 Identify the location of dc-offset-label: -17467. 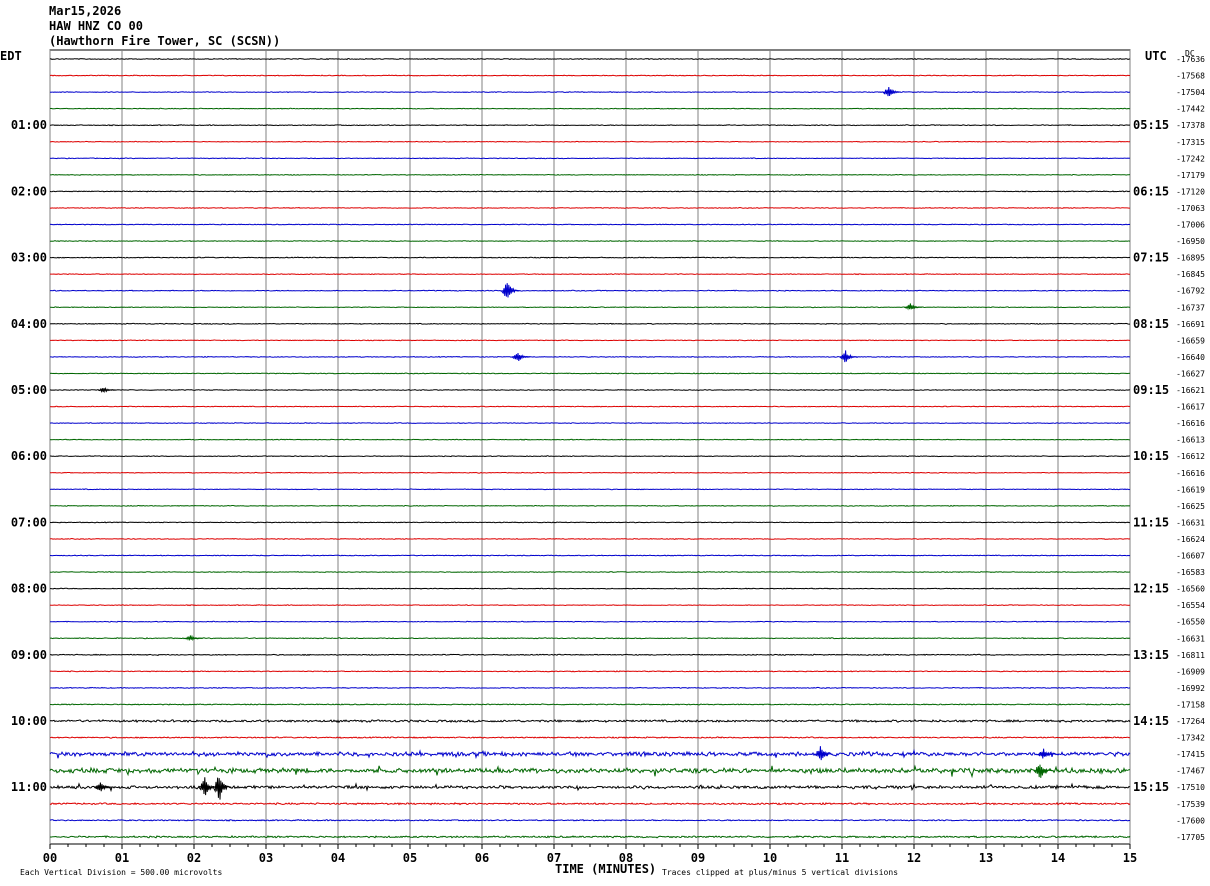
(1190, 771).